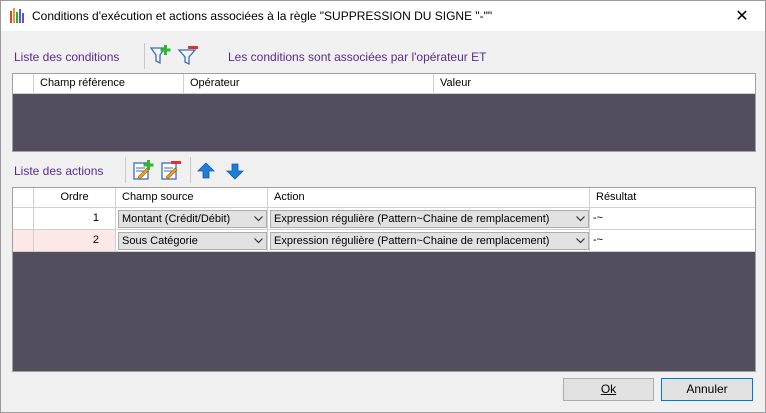  I want to click on source-cell: Montant (Crédit/Débit), so click(191, 218).